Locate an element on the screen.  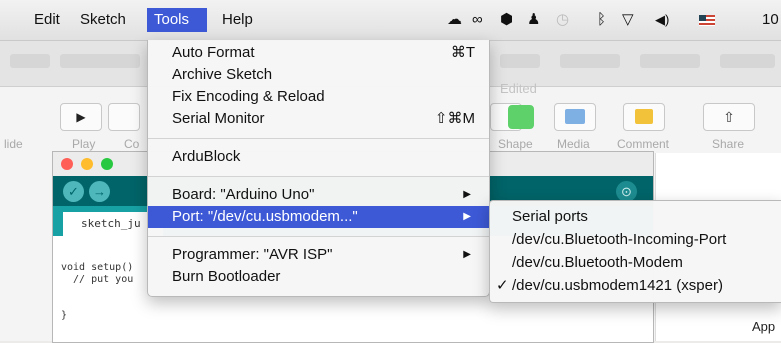
comment-icon is located at coordinates (644, 116).